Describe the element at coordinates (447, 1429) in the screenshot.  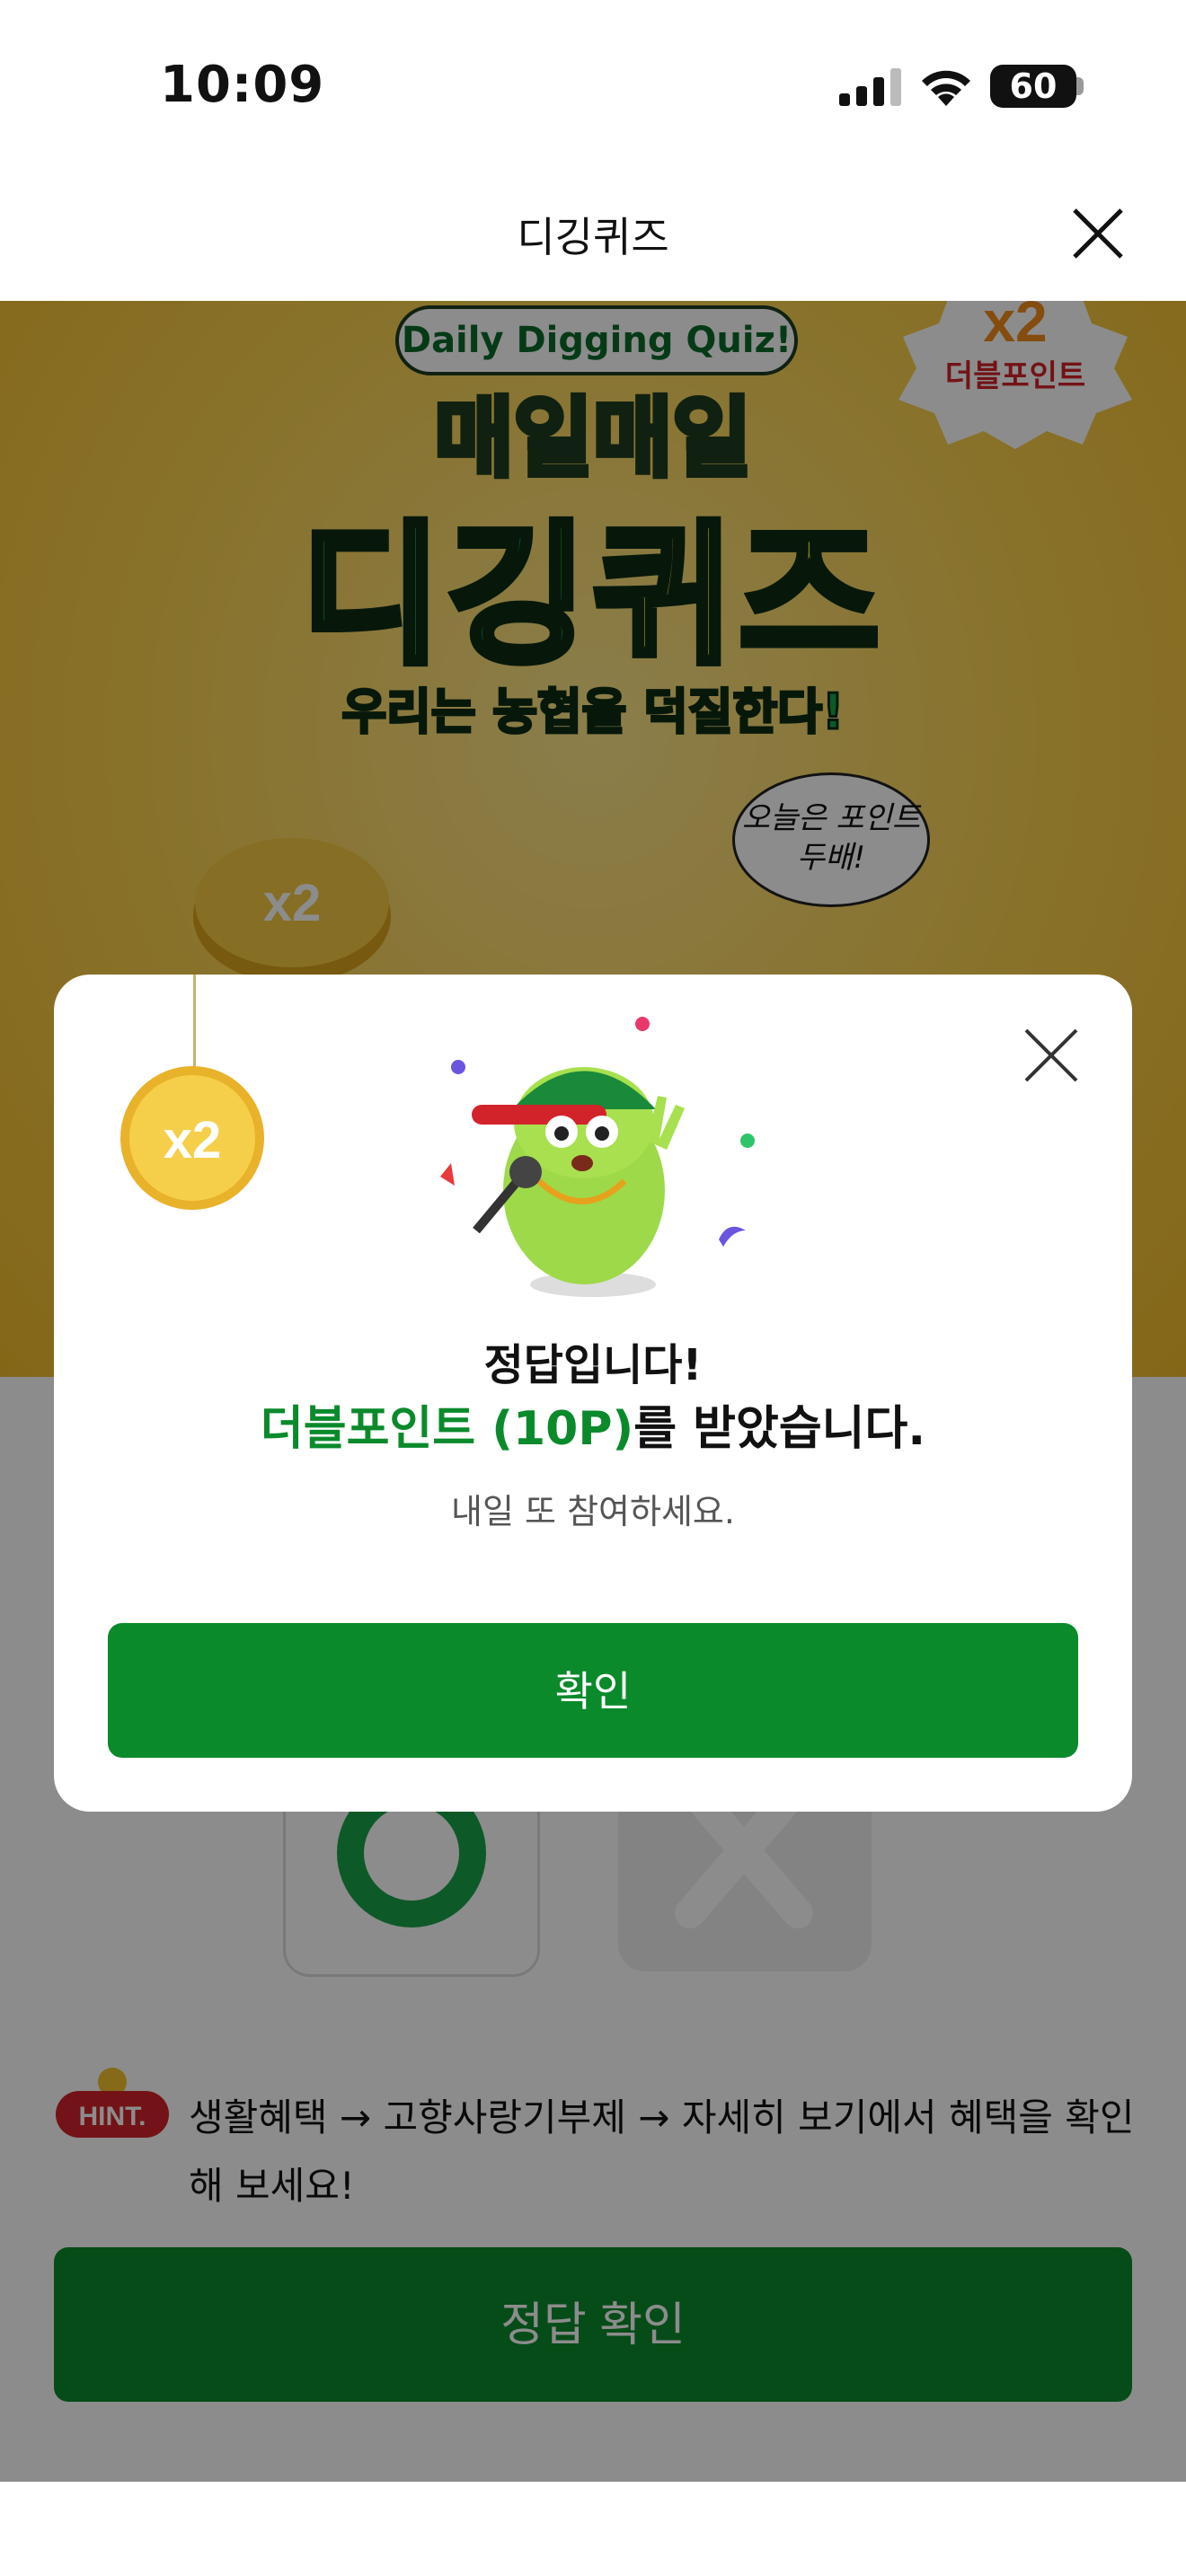
I see `result-highlight: 더블포인트 (10P)` at that location.